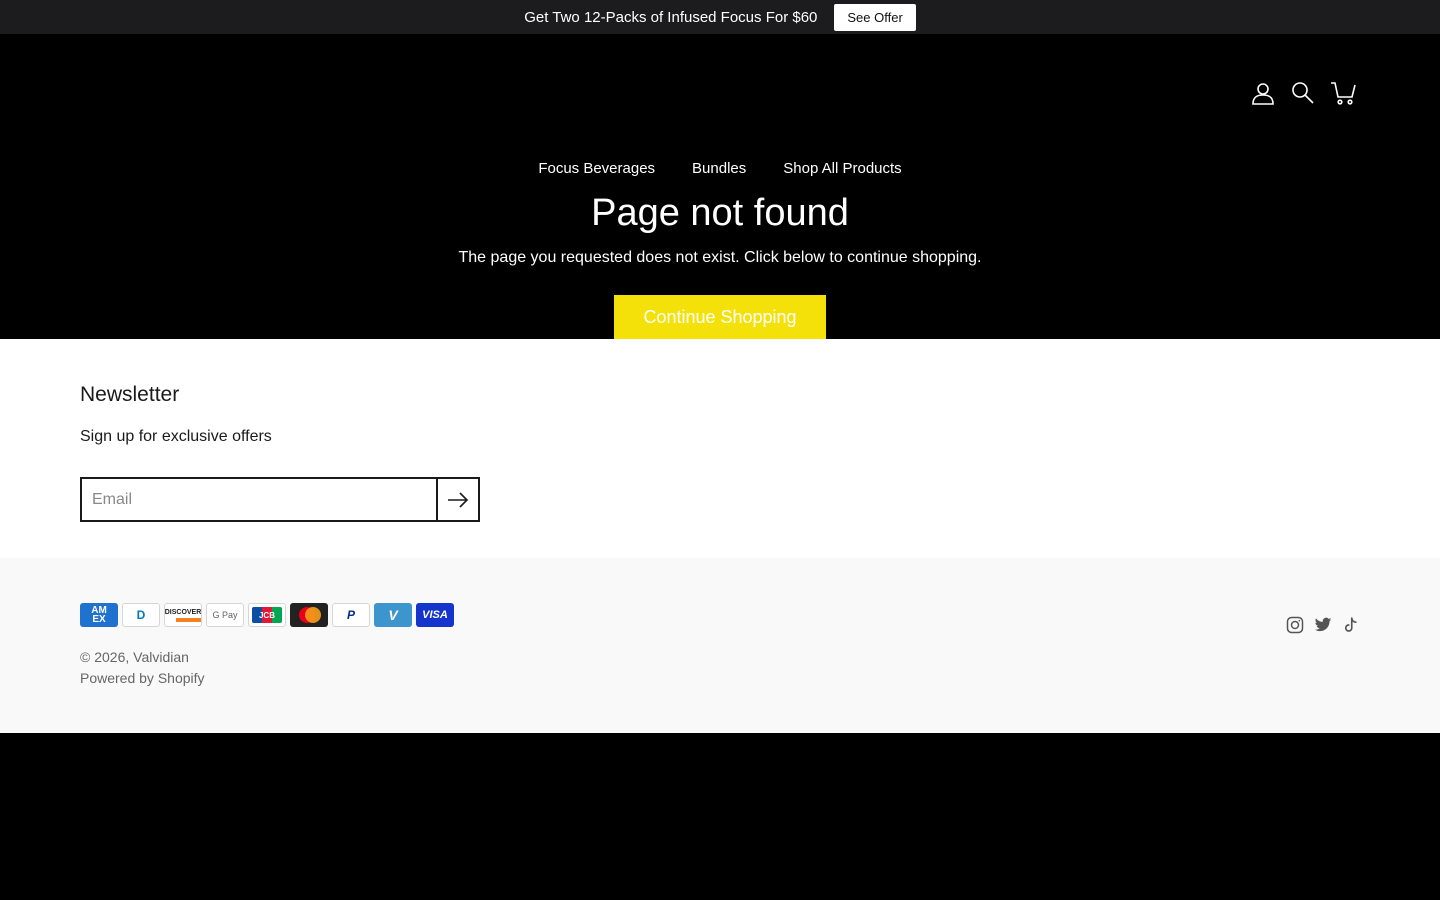 This screenshot has width=1440, height=900. I want to click on page-title: Page not found, so click(720, 213).